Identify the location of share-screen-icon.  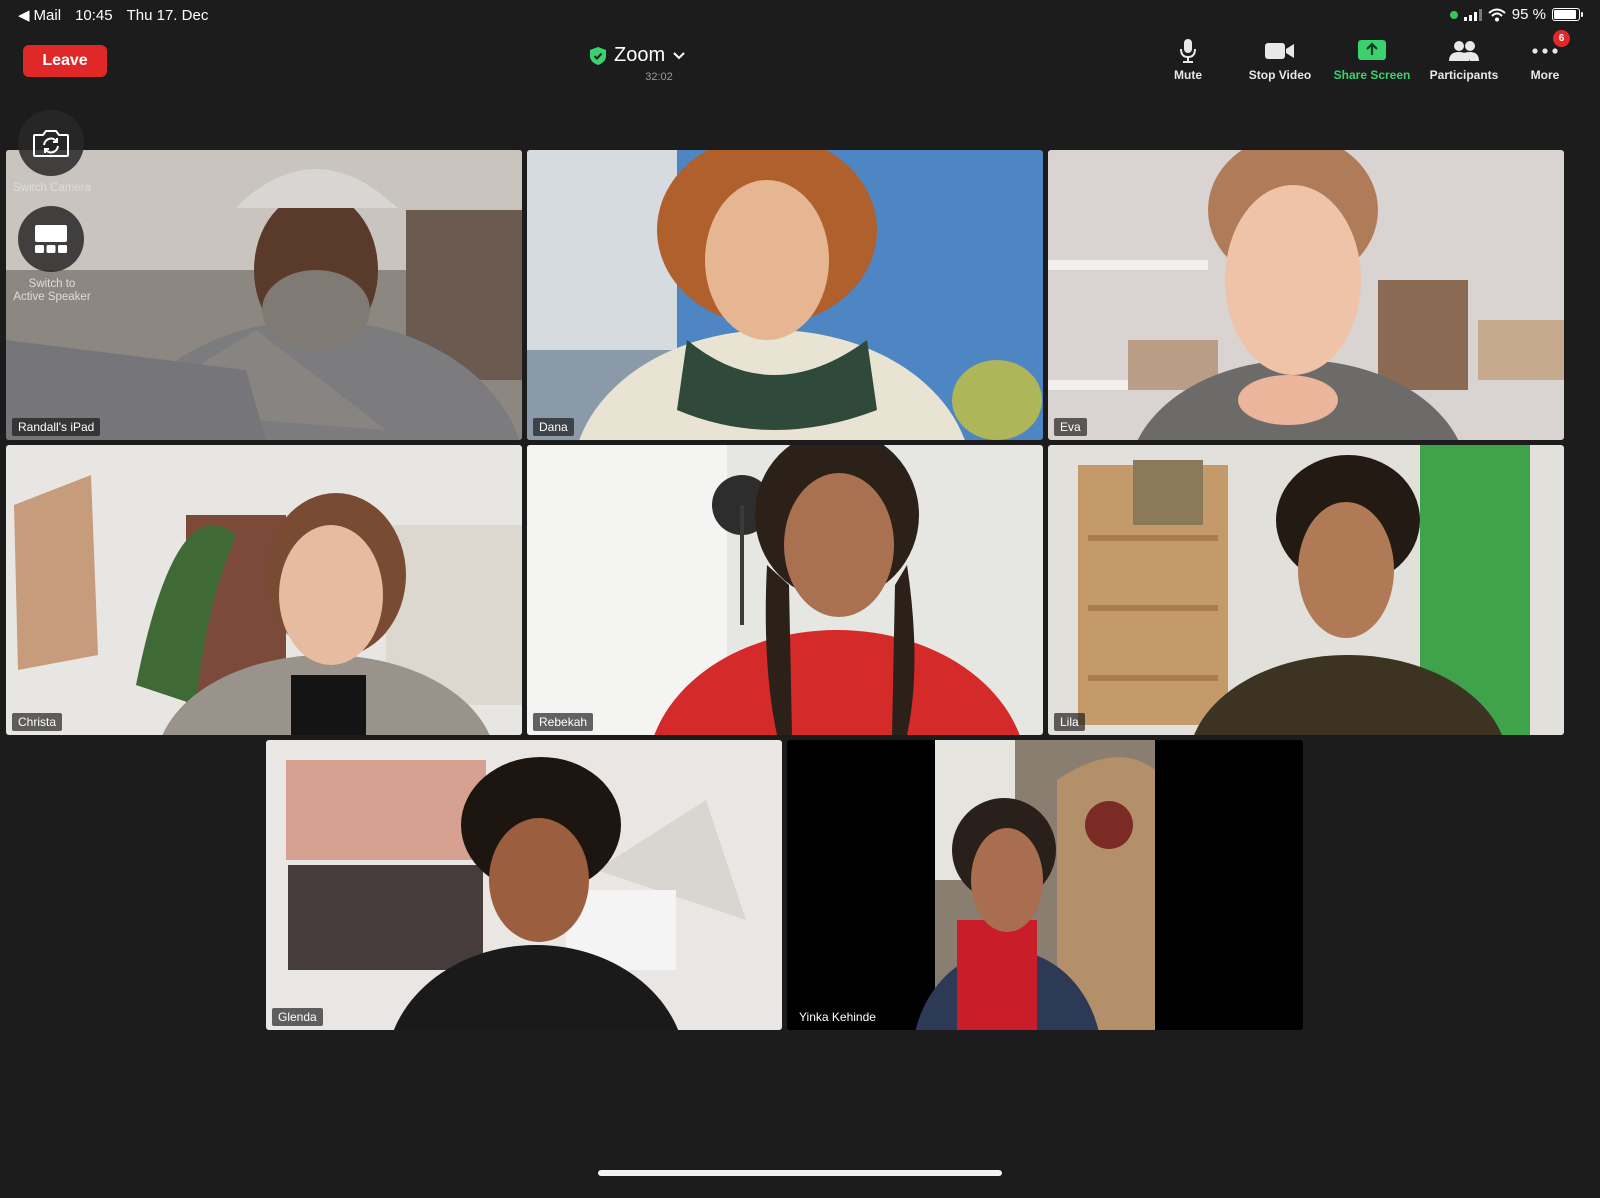
(1372, 50).